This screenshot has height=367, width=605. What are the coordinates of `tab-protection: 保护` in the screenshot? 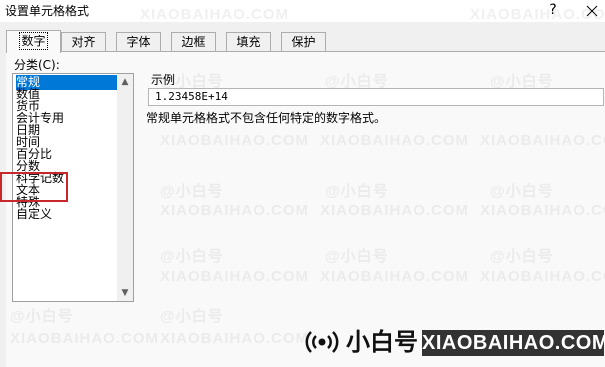 It's located at (303, 41).